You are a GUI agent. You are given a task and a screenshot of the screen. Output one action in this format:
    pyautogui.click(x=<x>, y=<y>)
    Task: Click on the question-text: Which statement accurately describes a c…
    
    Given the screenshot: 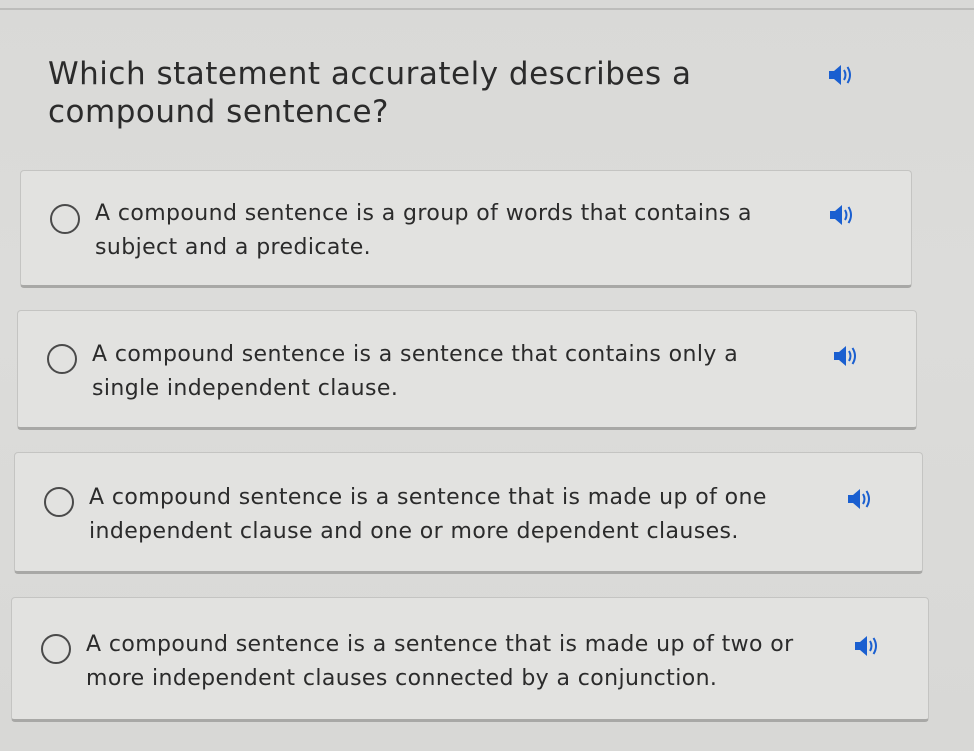 What is the action you would take?
    pyautogui.click(x=370, y=93)
    